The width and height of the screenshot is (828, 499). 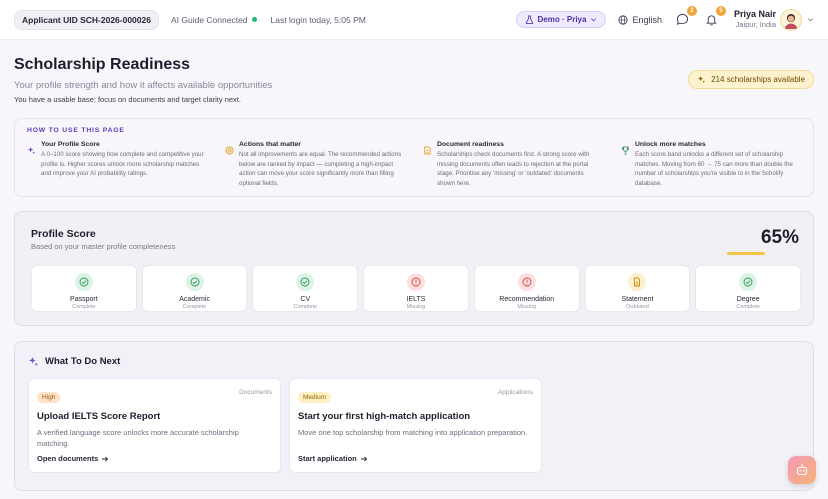 I want to click on doc-status: Outdated, so click(x=637, y=307).